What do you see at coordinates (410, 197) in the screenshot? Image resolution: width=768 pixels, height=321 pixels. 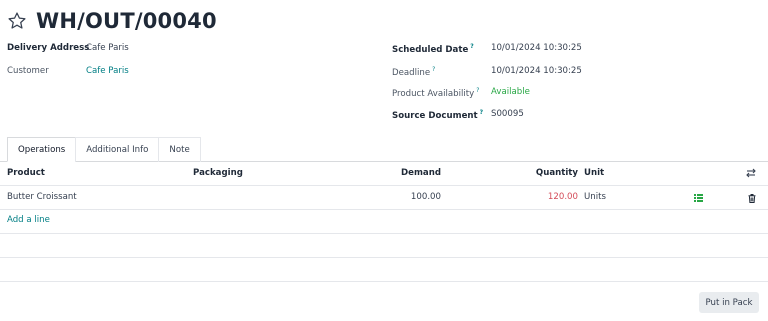 I see `row-demand: 100.00` at bounding box center [410, 197].